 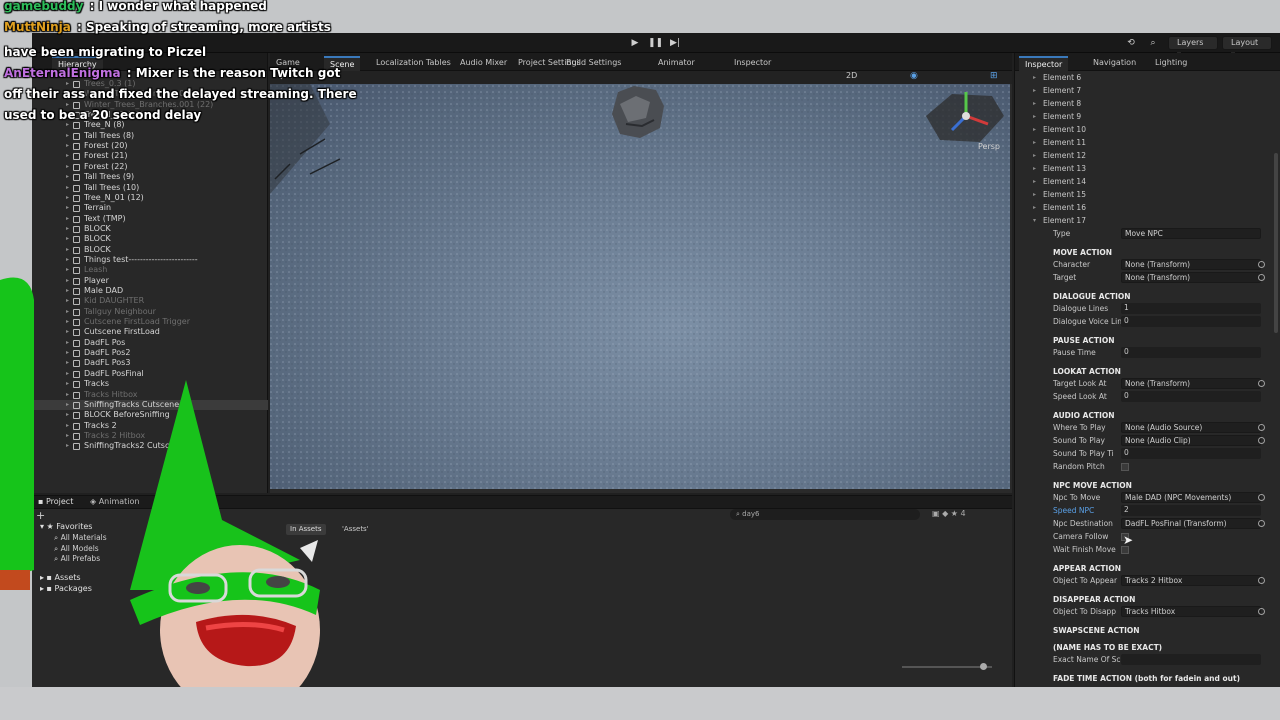 What do you see at coordinates (1147, 497) in the screenshot?
I see `inspector-field: Npc To Move Male DAD (NPC Movements)` at bounding box center [1147, 497].